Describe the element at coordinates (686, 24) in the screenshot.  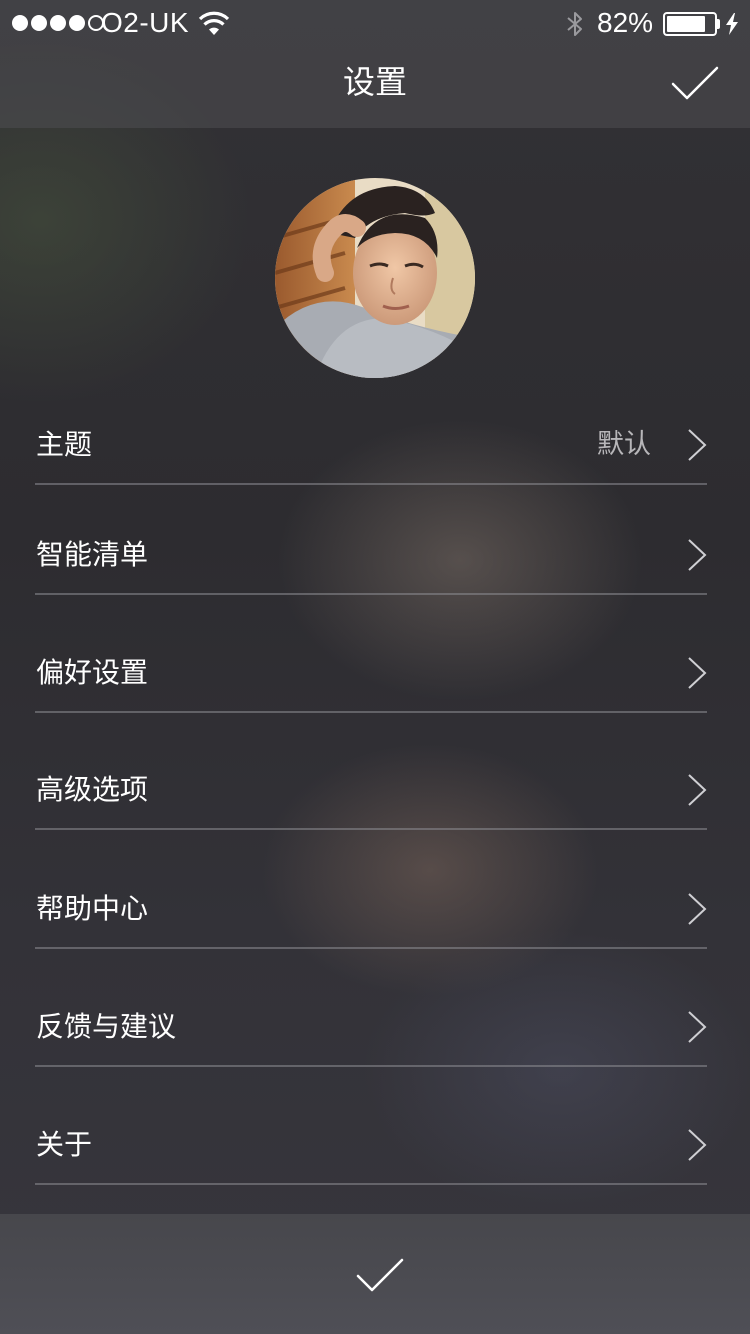
I see `battery-level` at that location.